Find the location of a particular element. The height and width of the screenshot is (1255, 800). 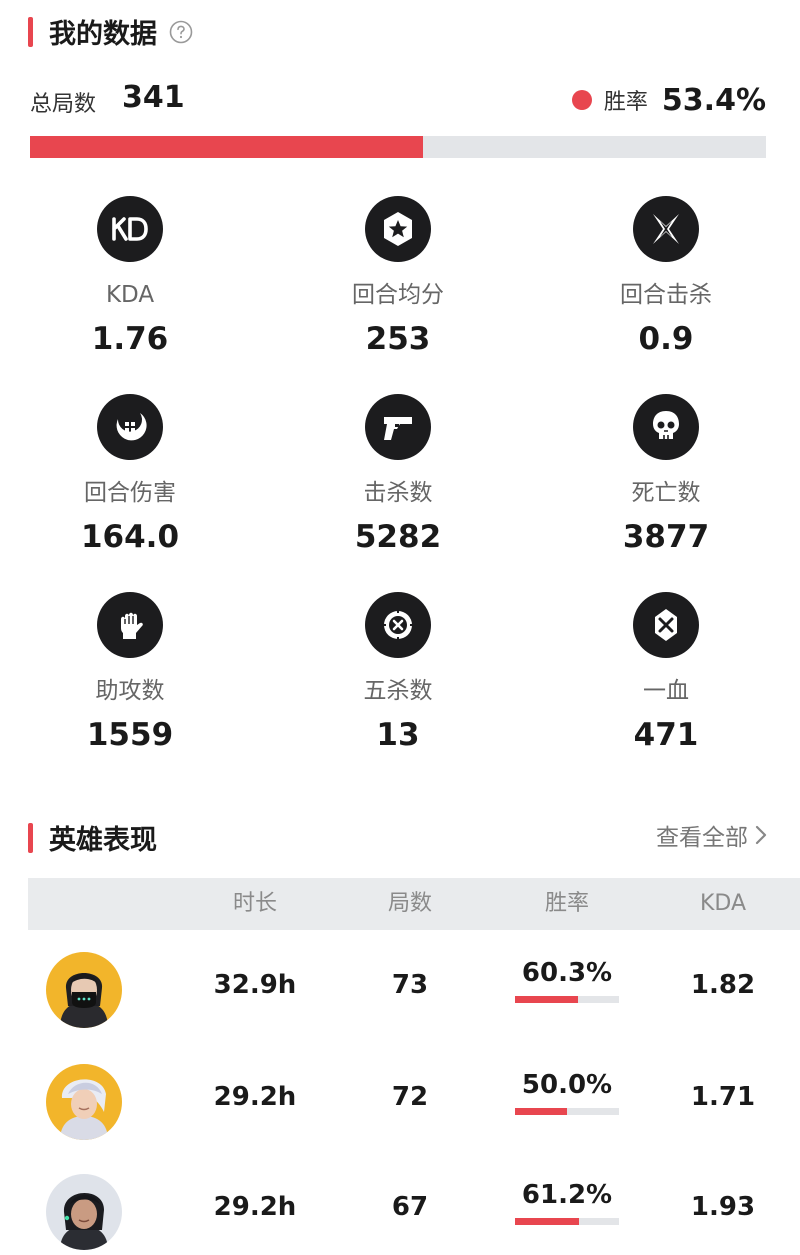

stat-first-blood: 一血 471 is located at coordinates (666, 682).